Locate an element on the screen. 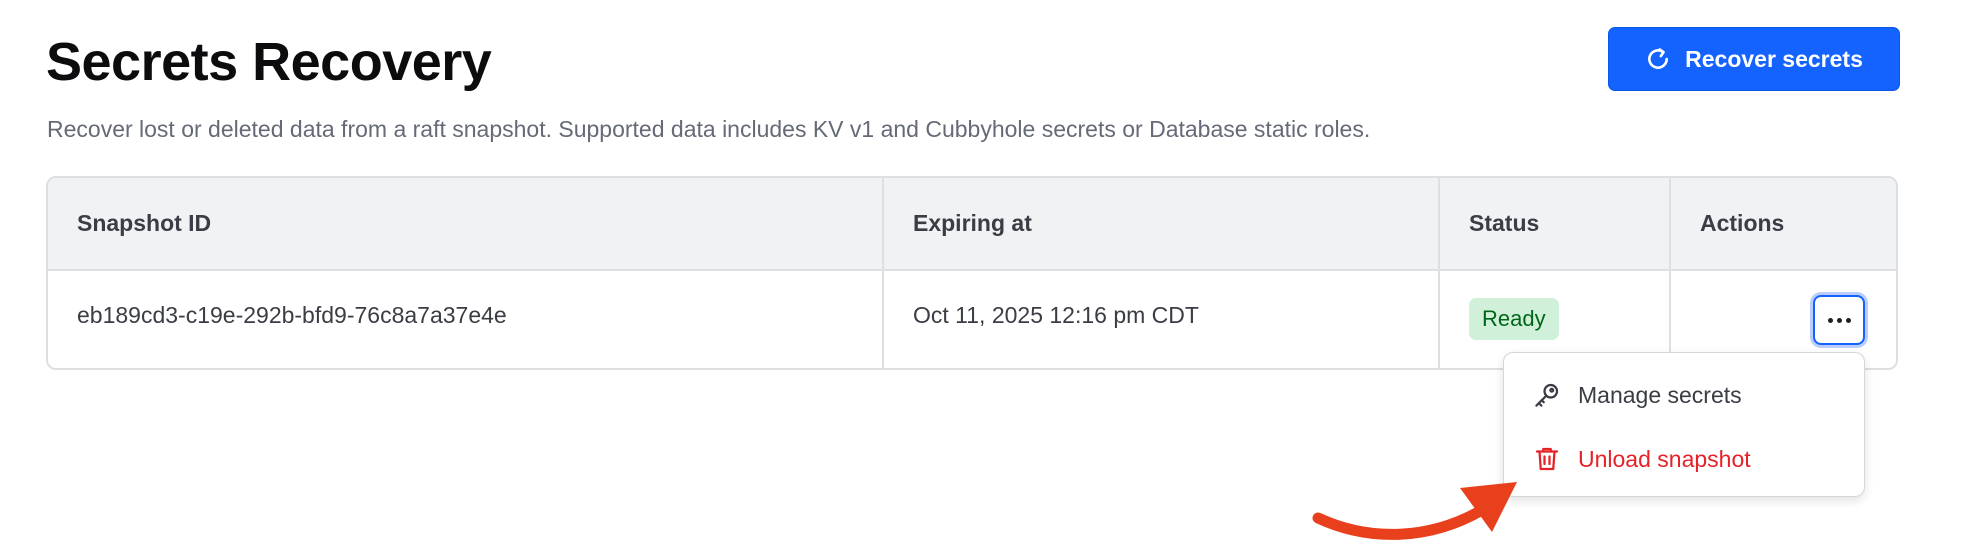 The width and height of the screenshot is (1986, 560). key-icon is located at coordinates (1547, 395).